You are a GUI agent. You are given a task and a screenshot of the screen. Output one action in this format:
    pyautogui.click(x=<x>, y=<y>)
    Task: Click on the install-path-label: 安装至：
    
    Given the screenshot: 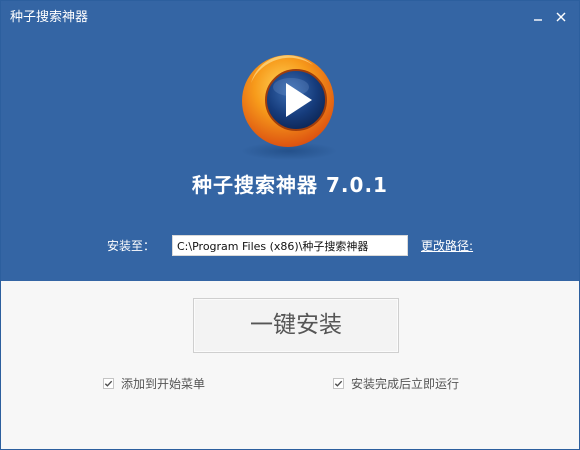 What is the action you would take?
    pyautogui.click(x=131, y=246)
    